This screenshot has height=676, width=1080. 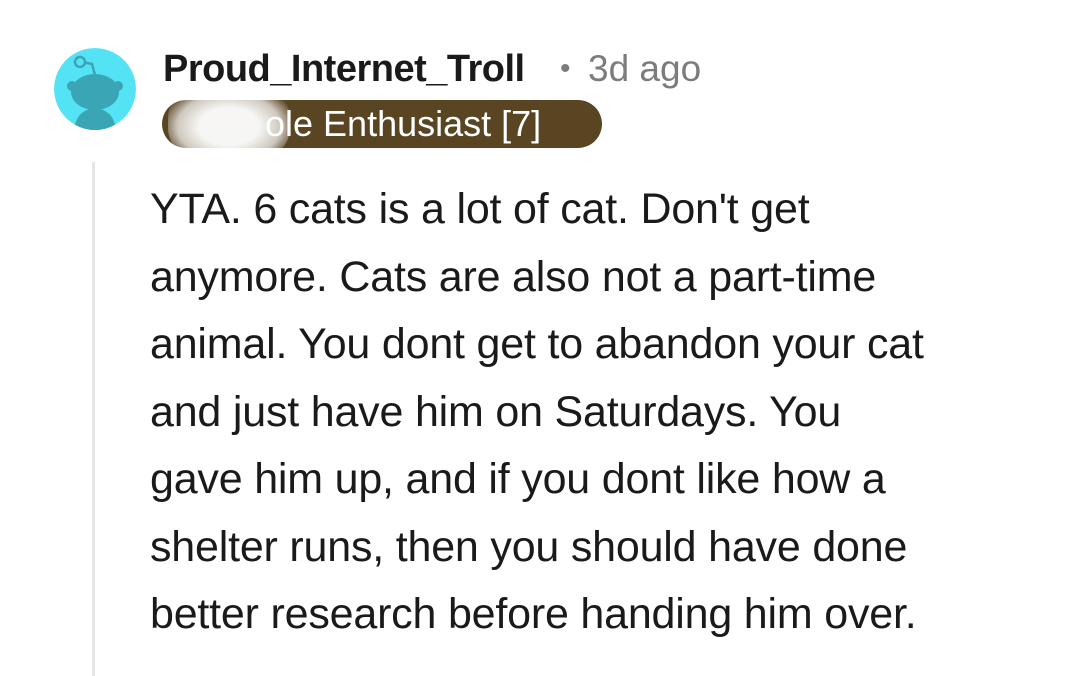 What do you see at coordinates (229, 123) in the screenshot?
I see `redaction-blur` at bounding box center [229, 123].